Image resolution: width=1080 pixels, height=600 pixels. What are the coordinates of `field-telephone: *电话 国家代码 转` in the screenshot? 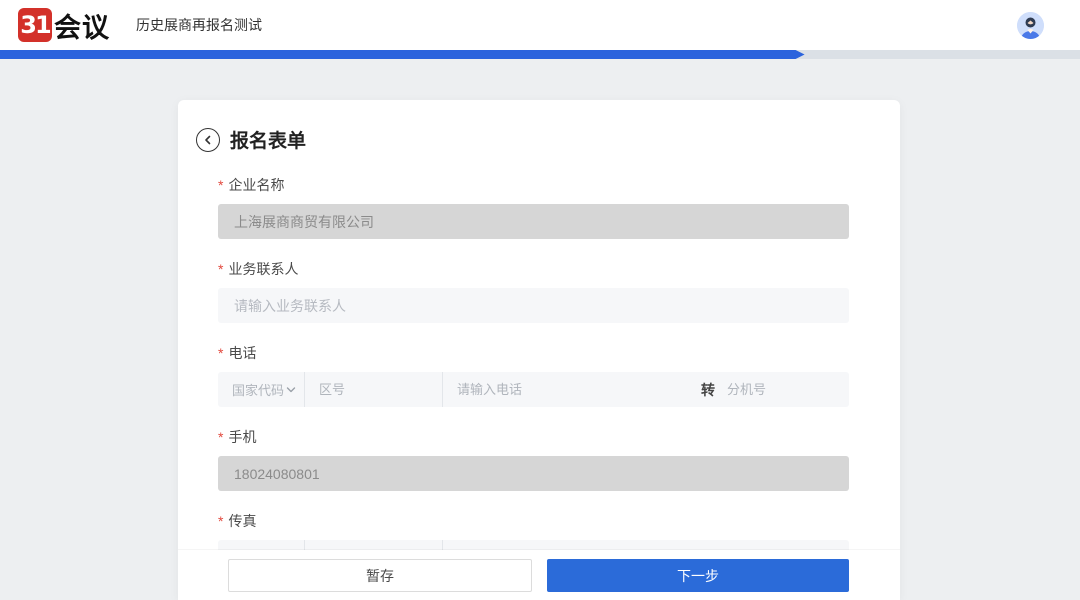 It's located at (533, 375).